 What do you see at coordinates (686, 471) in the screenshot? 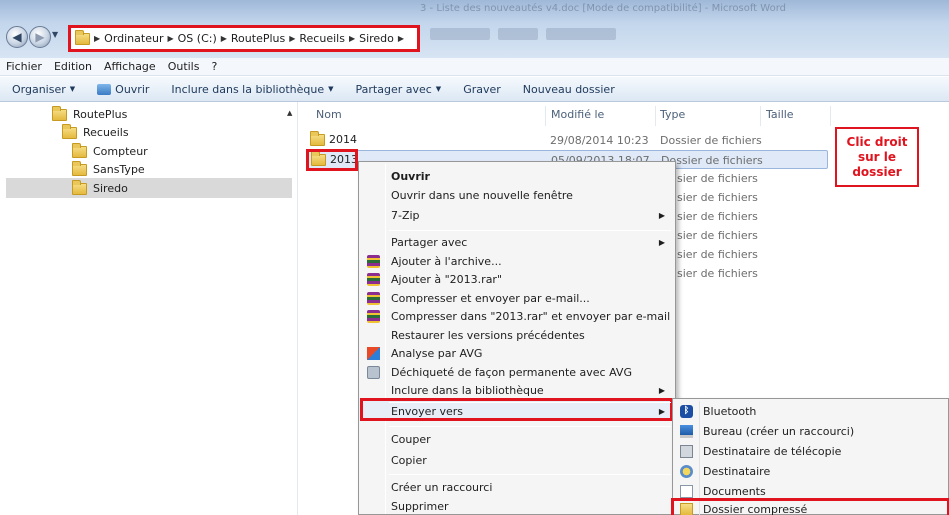
I see `mail-recipient-icon` at bounding box center [686, 471].